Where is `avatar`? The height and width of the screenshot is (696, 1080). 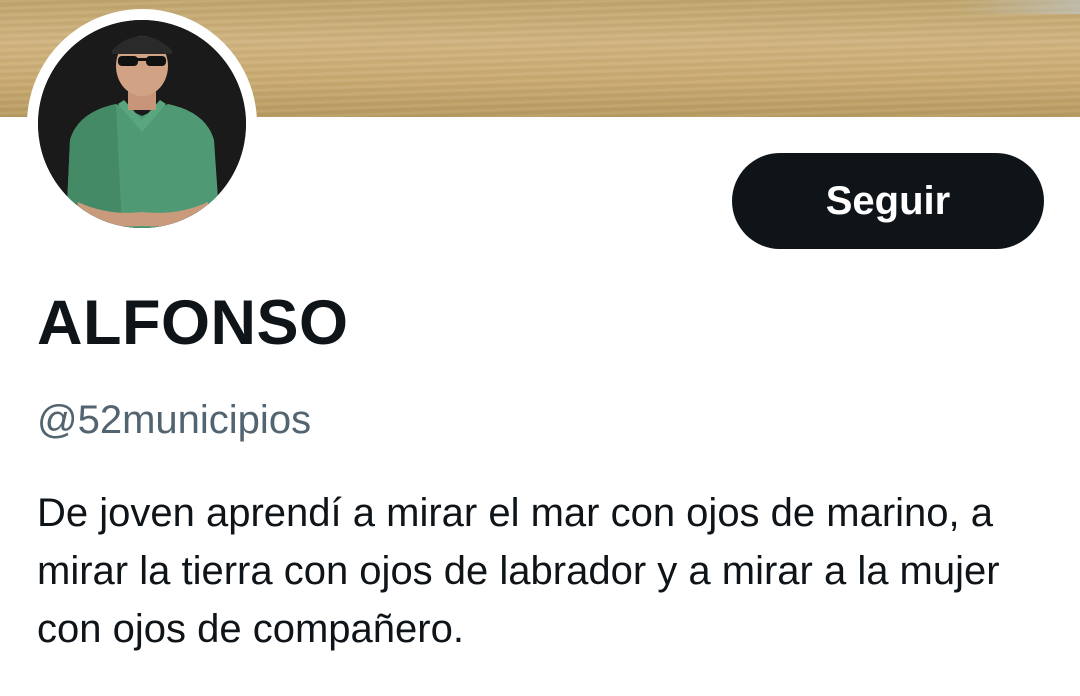
avatar is located at coordinates (142, 124).